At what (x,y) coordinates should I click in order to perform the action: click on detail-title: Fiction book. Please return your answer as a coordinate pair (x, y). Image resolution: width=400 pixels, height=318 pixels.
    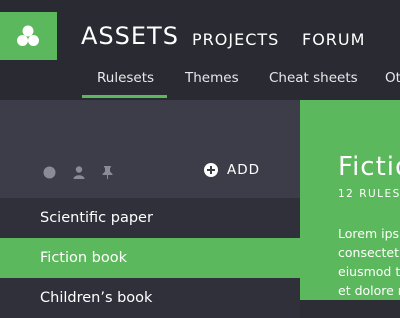
    Looking at the image, I should click on (369, 167).